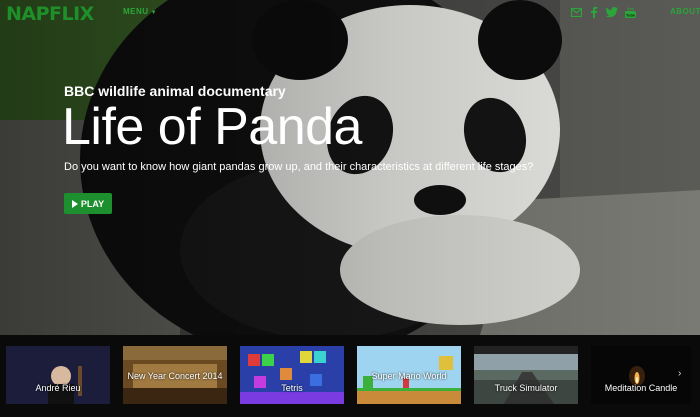 Image resolution: width=700 pixels, height=417 pixels. I want to click on play-label: PLAY, so click(92, 203).